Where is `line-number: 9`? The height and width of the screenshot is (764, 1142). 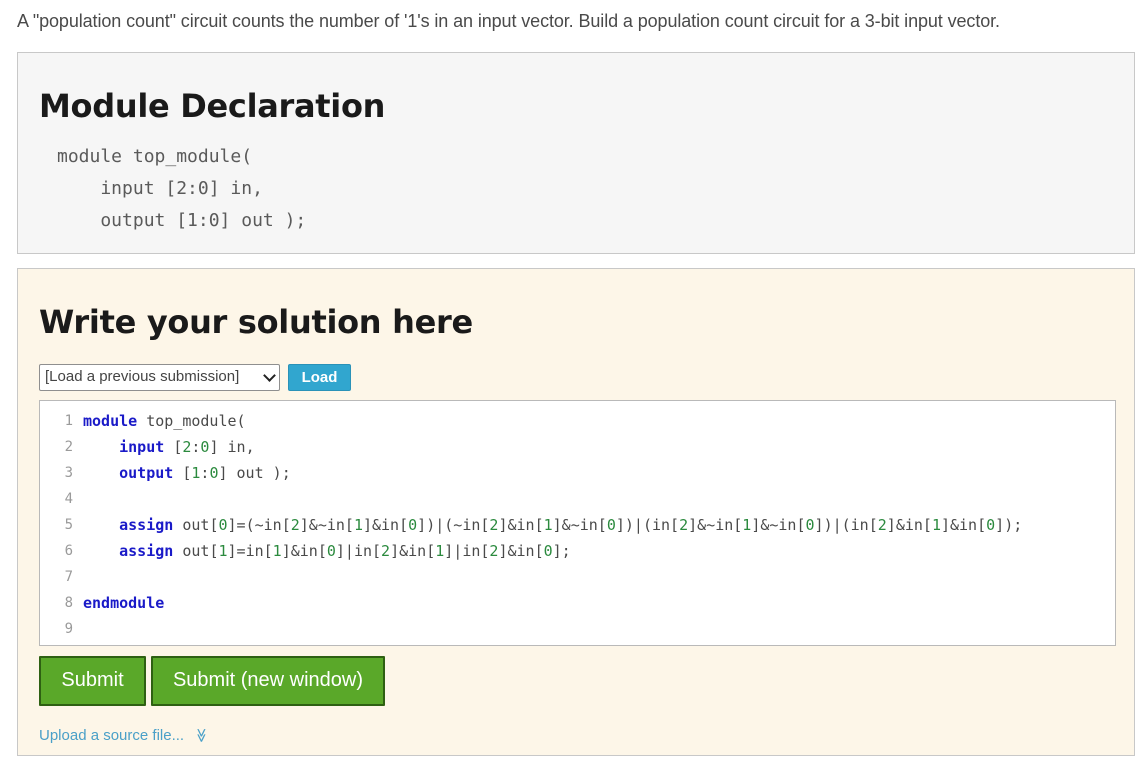 line-number: 9 is located at coordinates (68, 629).